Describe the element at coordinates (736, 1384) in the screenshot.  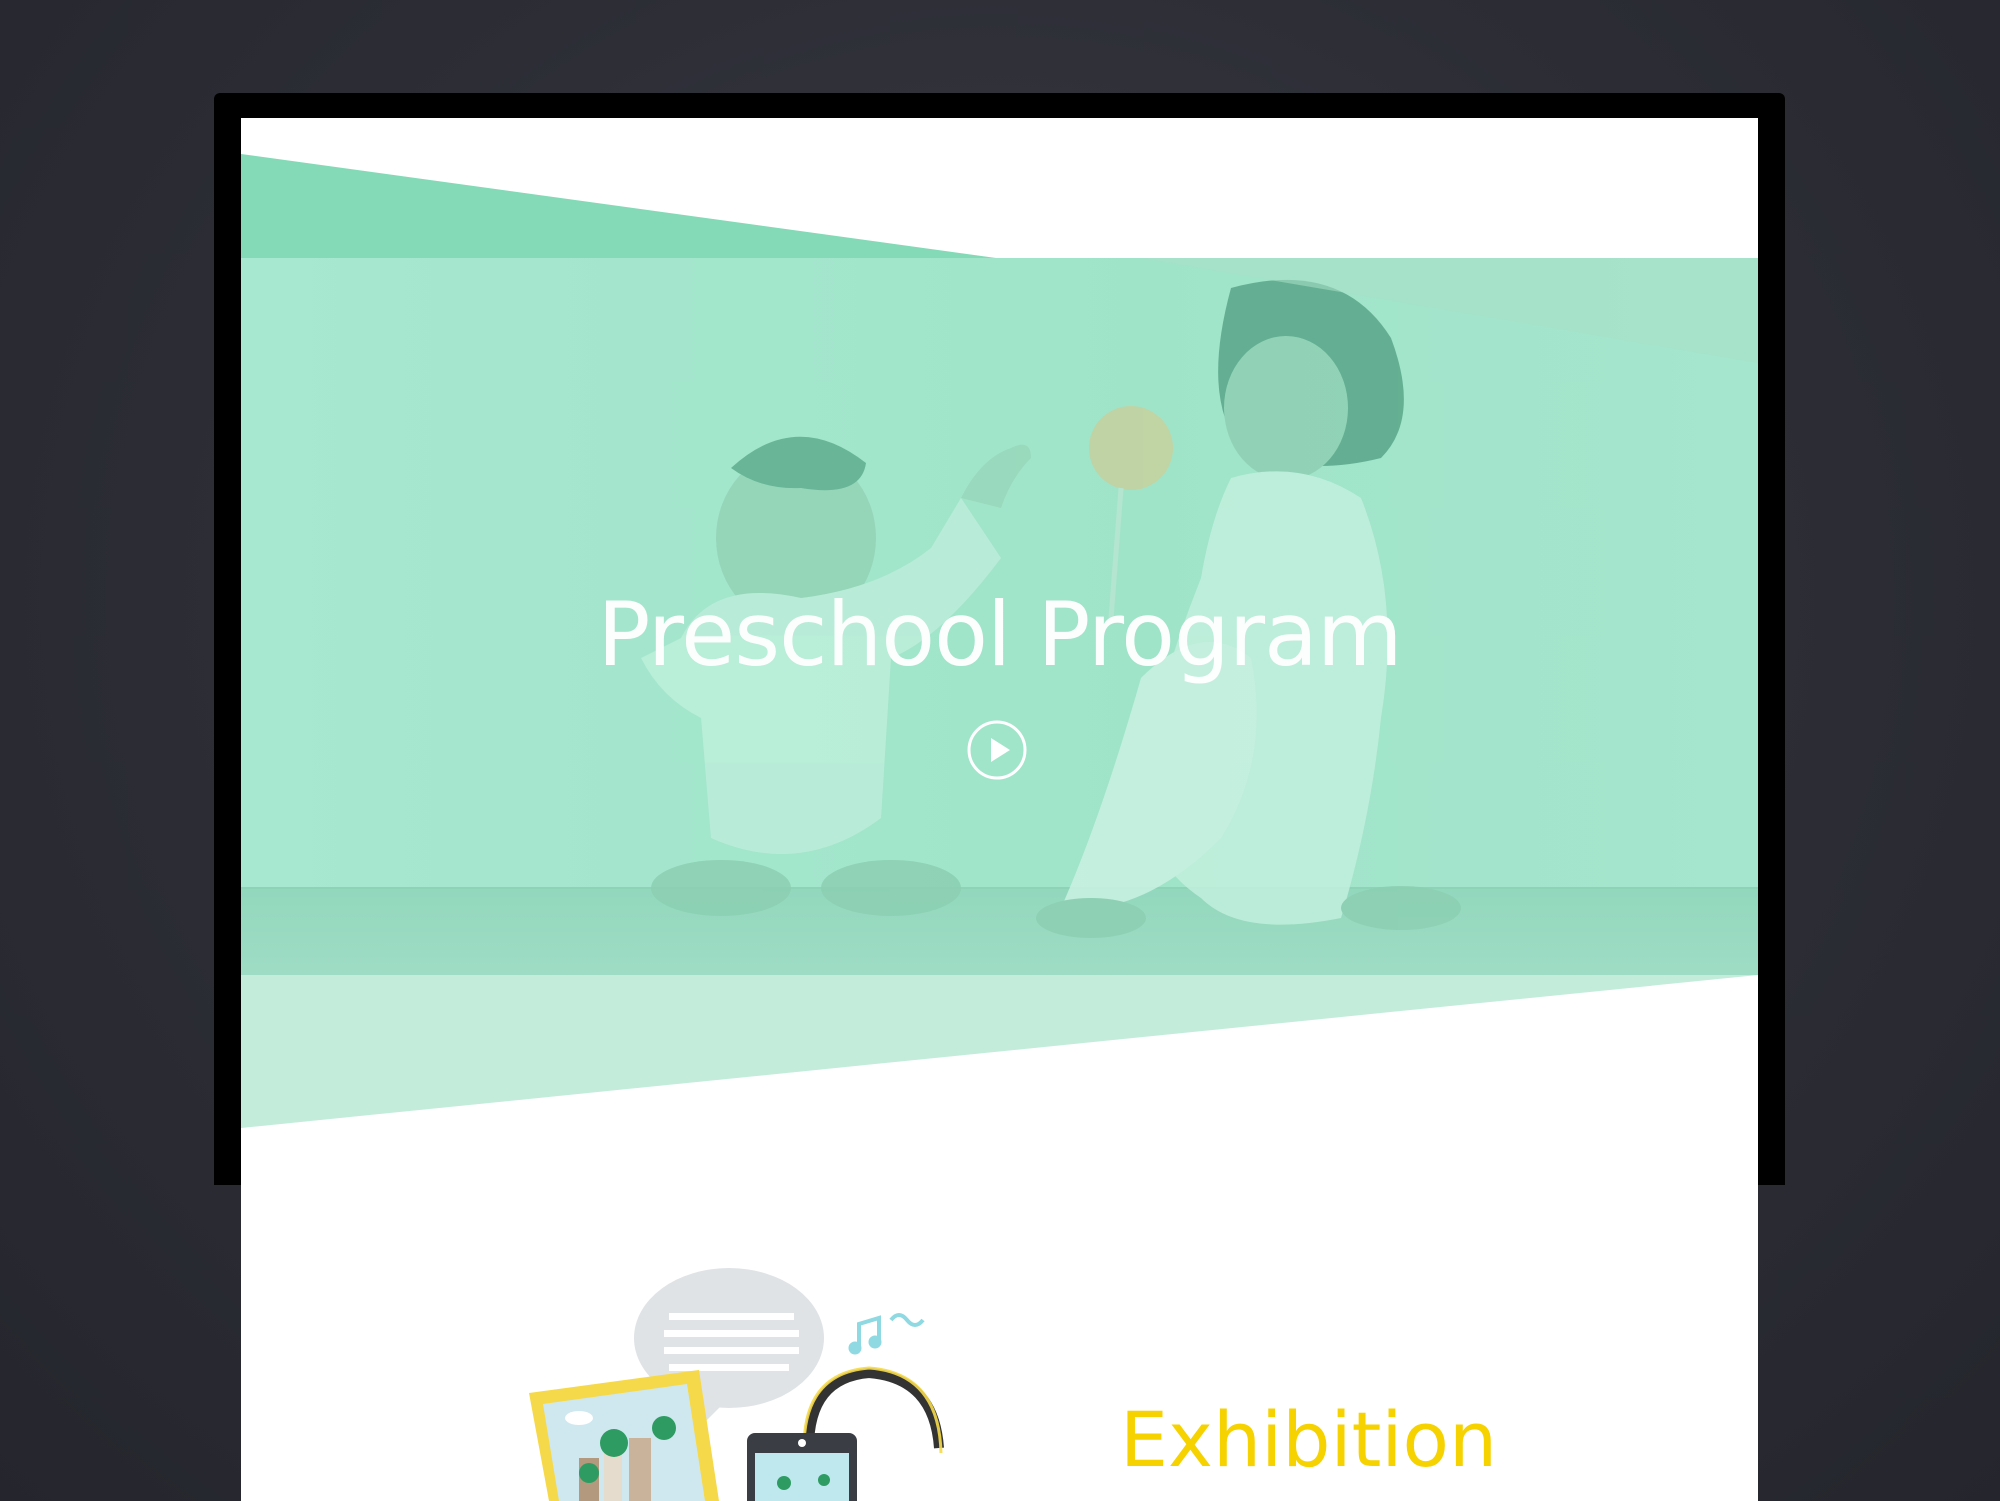
I see `exhibition-illustration` at that location.